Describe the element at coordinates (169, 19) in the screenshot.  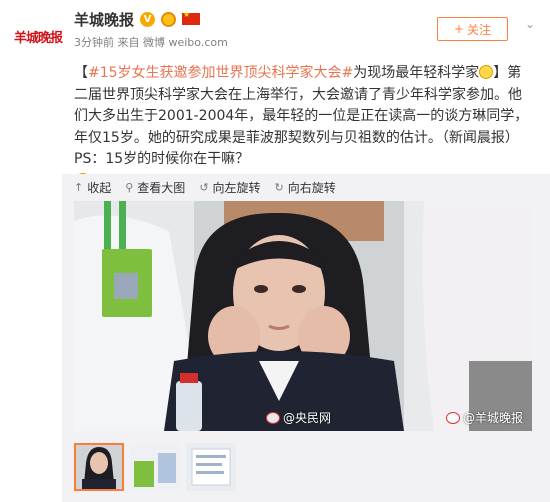
I see `medal-icon` at that location.